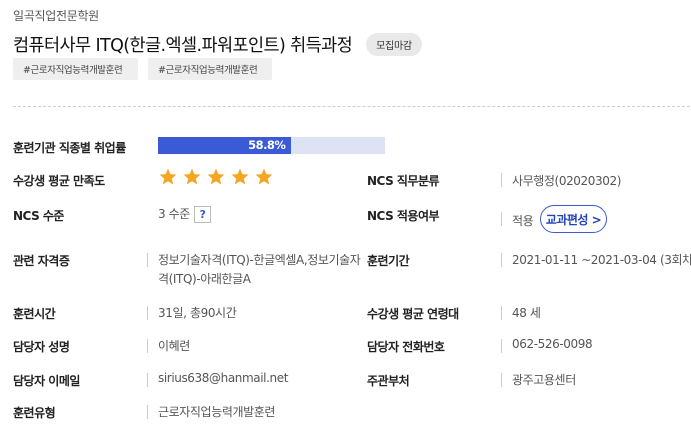  Describe the element at coordinates (567, 181) in the screenshot. I see `ncs-class-value: 사무행정(02020302)` at that location.